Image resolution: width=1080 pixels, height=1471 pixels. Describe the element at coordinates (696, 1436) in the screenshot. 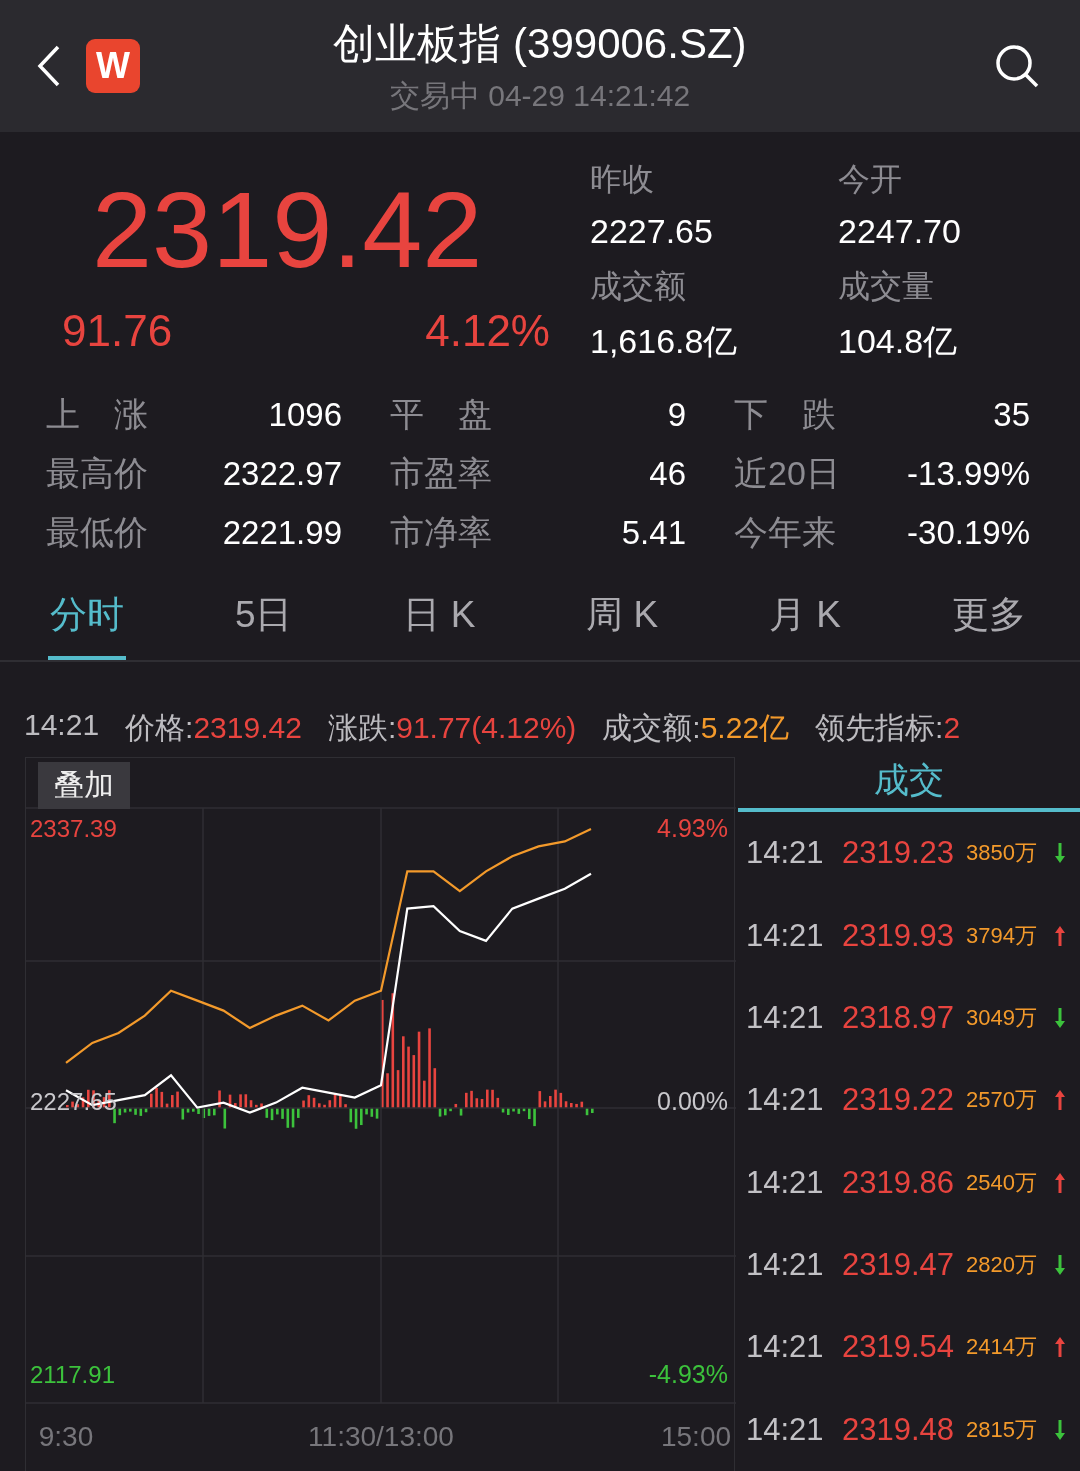

I see `time-axis-label: 15:00` at that location.